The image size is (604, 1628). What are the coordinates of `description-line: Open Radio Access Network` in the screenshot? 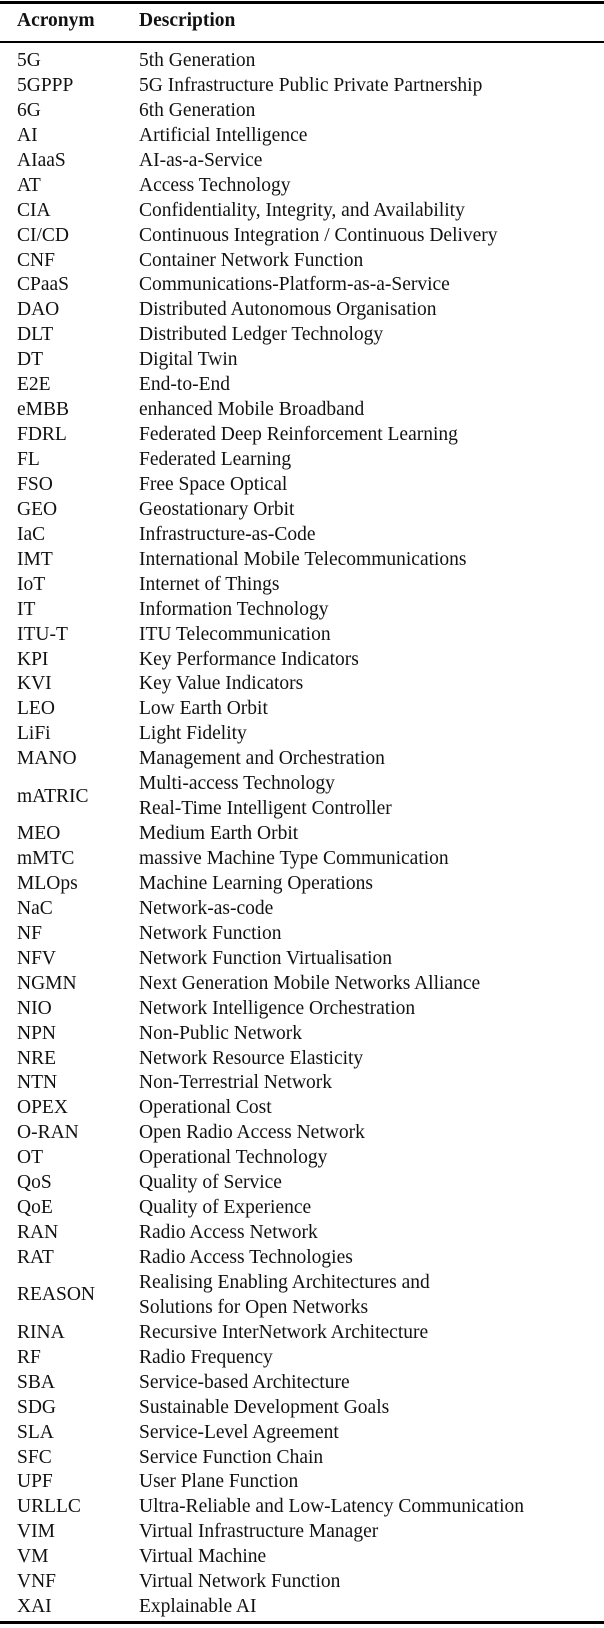 It's located at (252, 1133).